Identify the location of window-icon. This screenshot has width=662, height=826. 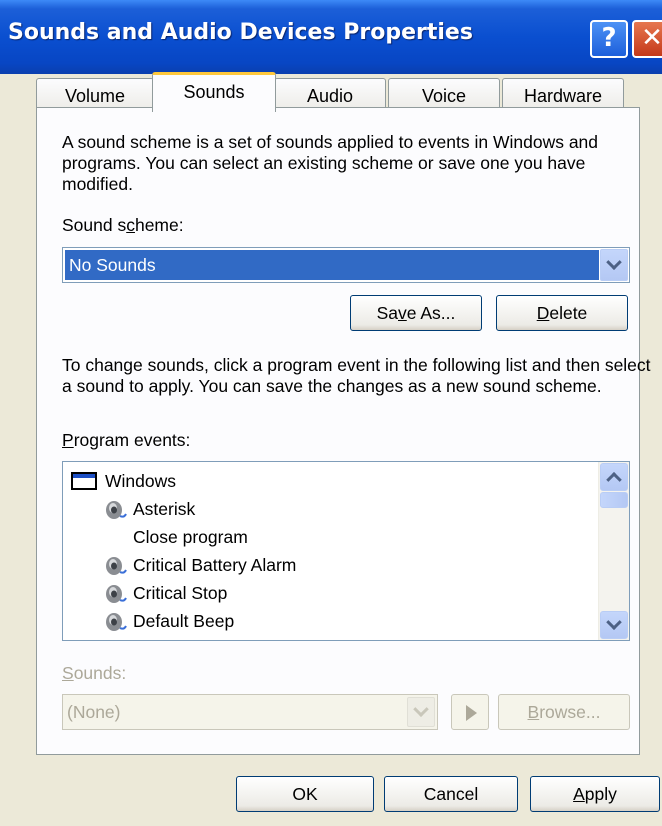
(84, 481).